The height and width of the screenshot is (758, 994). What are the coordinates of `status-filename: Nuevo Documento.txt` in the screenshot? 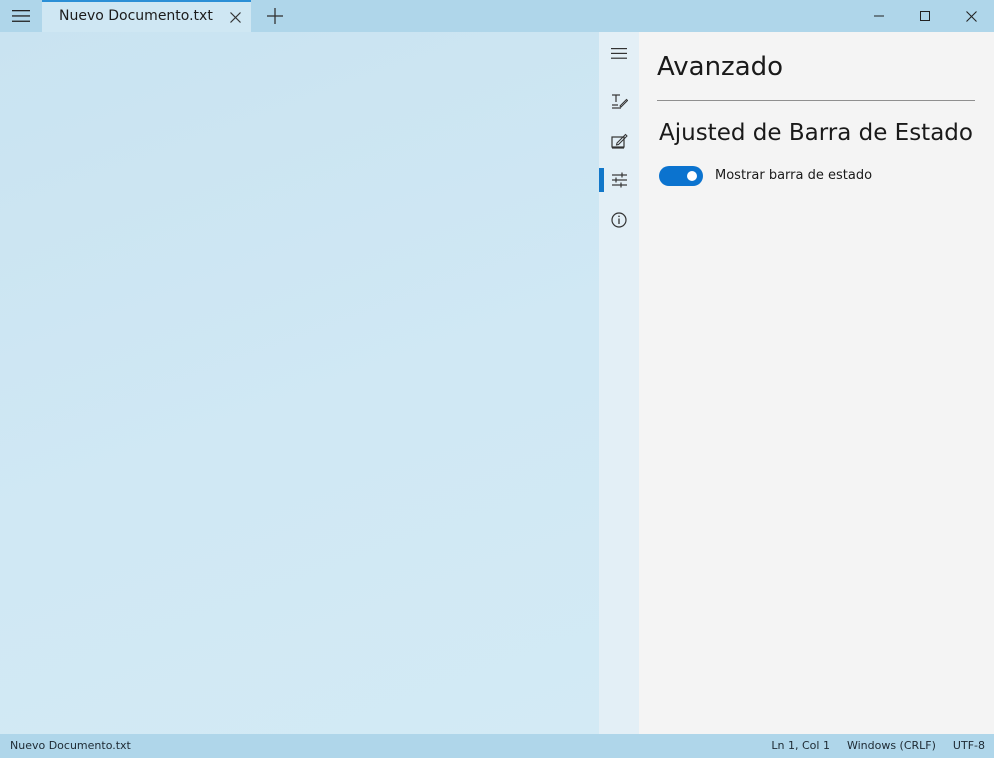 It's located at (70, 745).